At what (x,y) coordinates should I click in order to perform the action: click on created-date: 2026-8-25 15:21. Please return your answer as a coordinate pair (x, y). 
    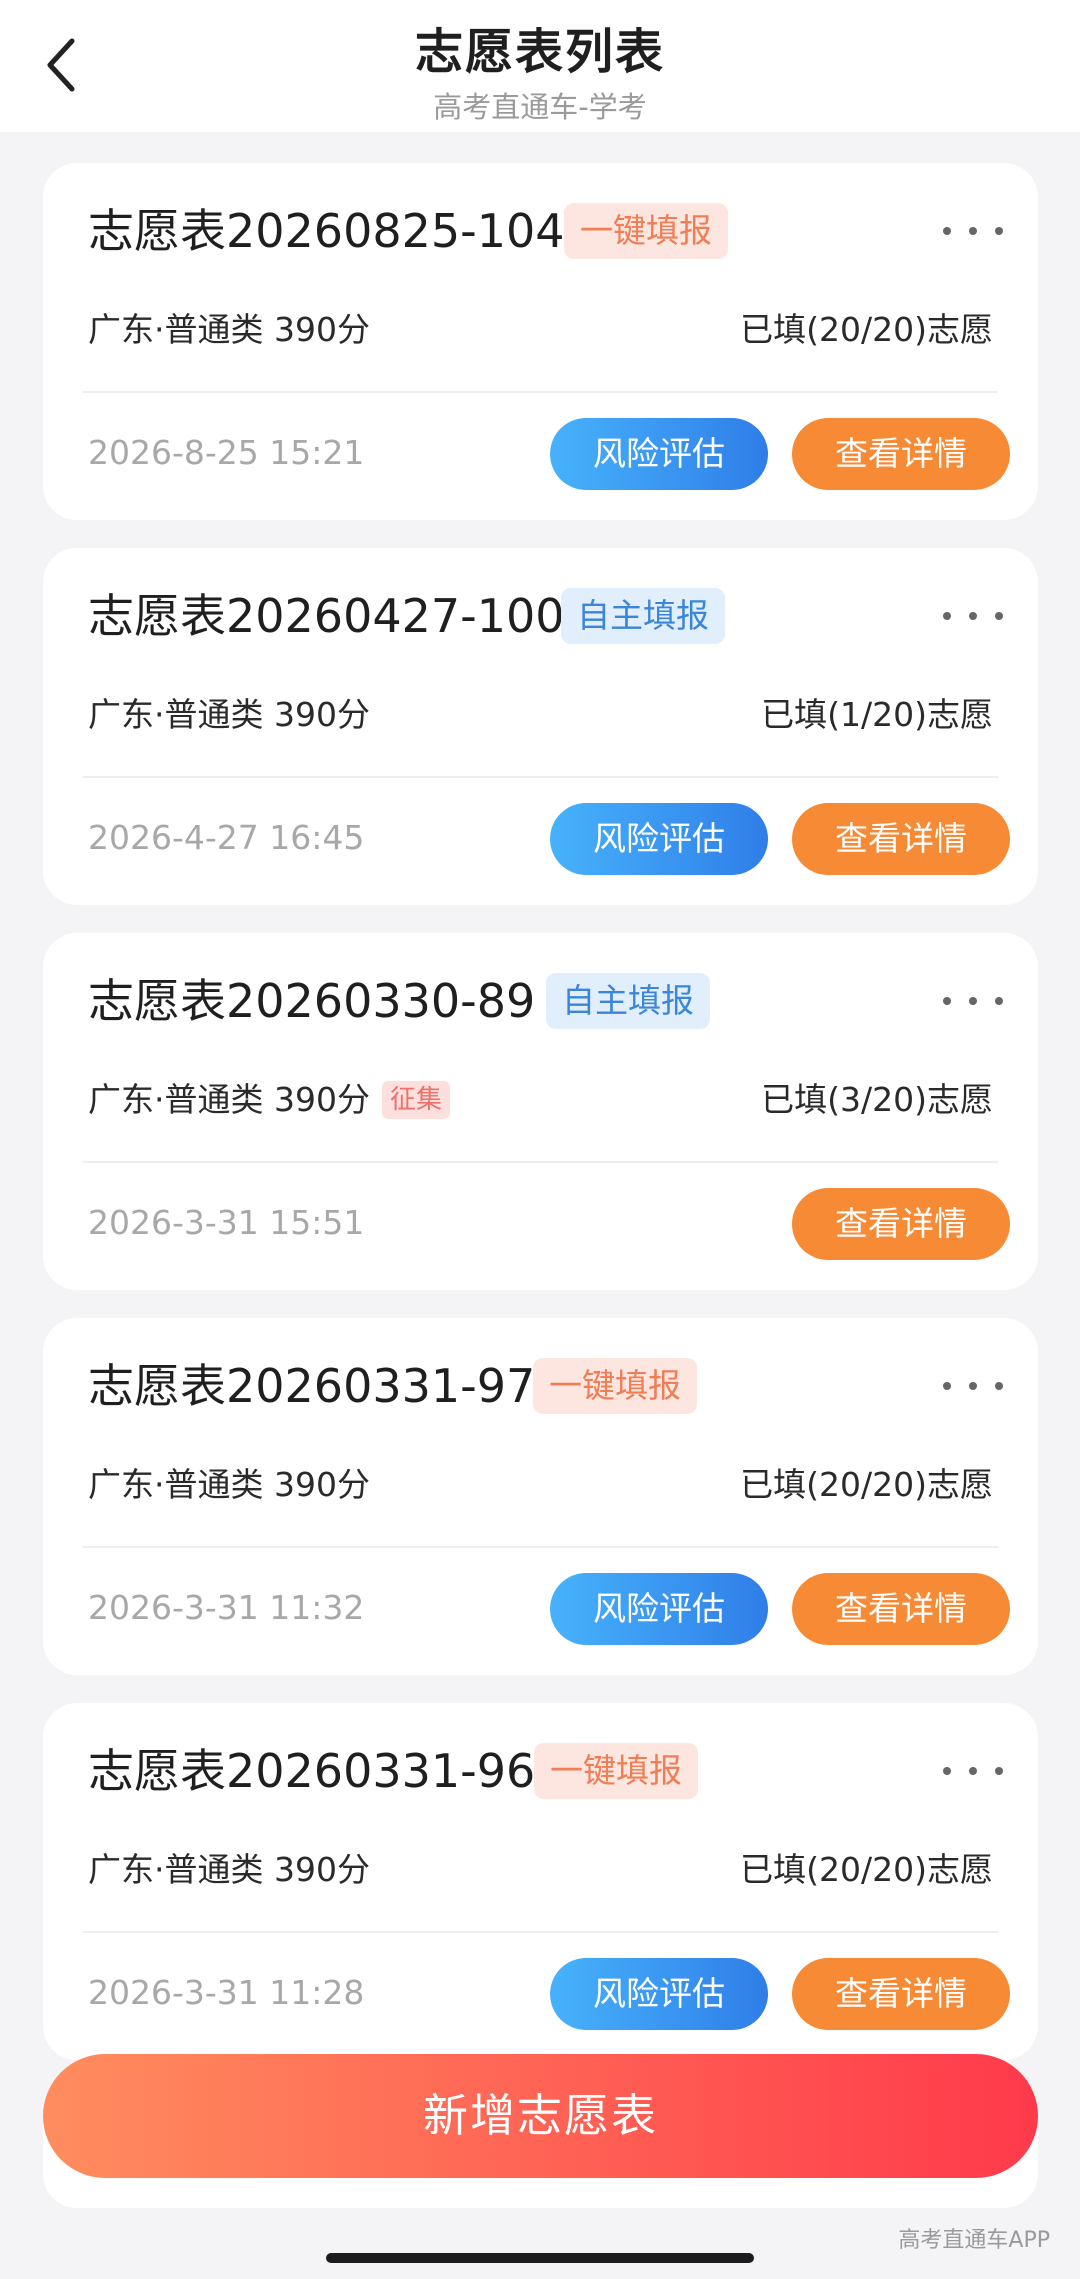
    Looking at the image, I should click on (226, 452).